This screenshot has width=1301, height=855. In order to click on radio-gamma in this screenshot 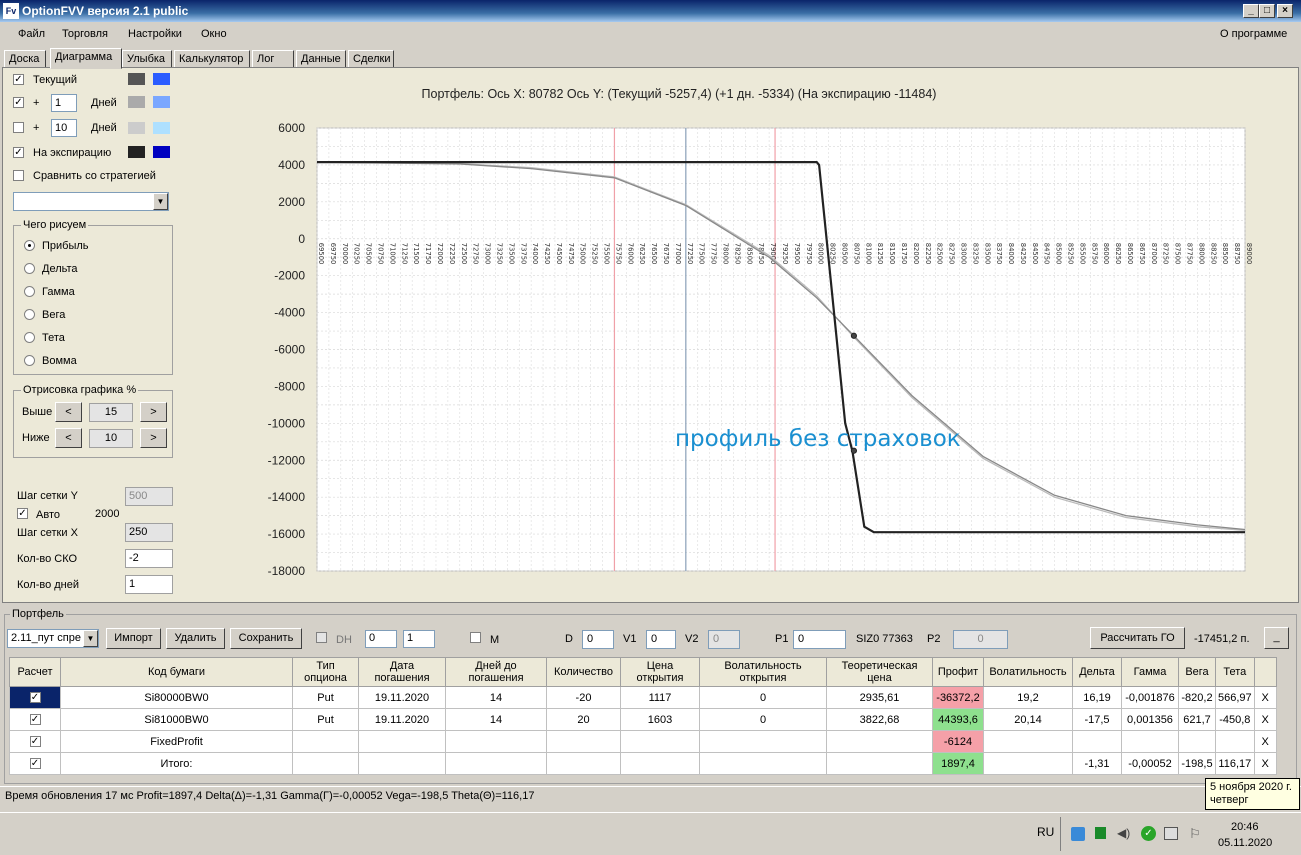, I will do `click(29, 291)`.